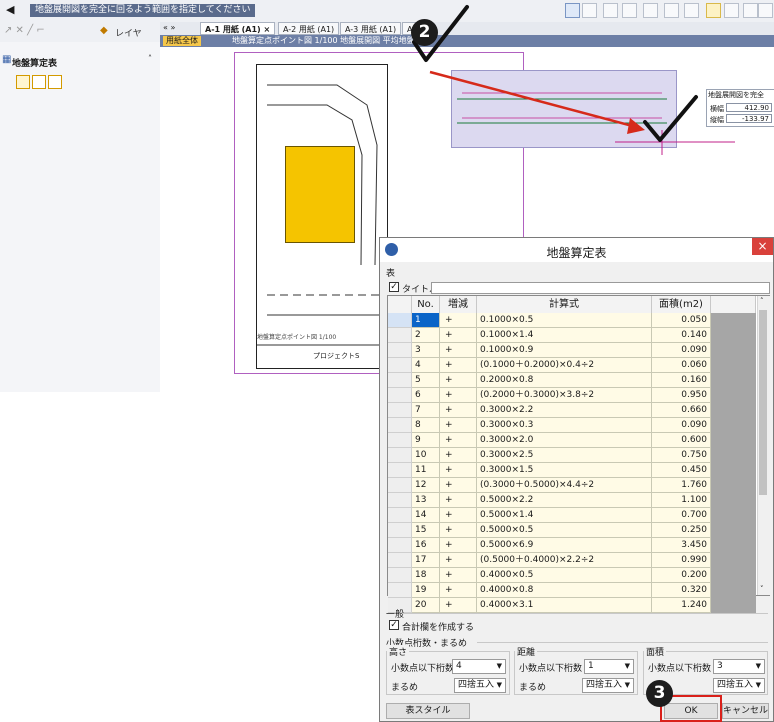  What do you see at coordinates (564, 320) in the screenshot?
I see `cell-expression: 0.1000×0.5` at bounding box center [564, 320].